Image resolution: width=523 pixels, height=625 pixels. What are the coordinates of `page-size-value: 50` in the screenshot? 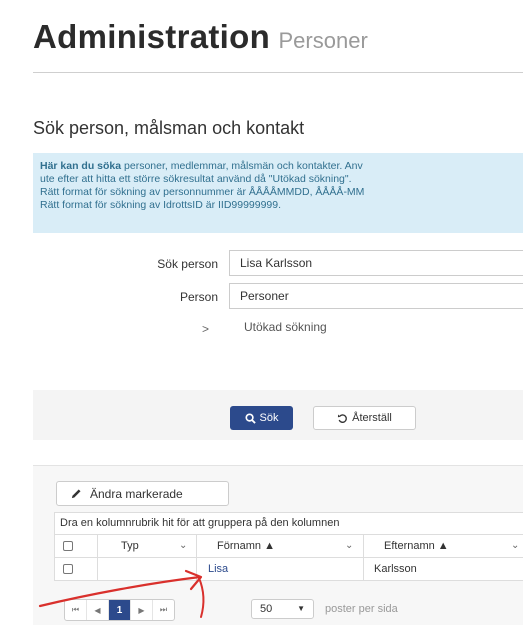 It's located at (266, 609).